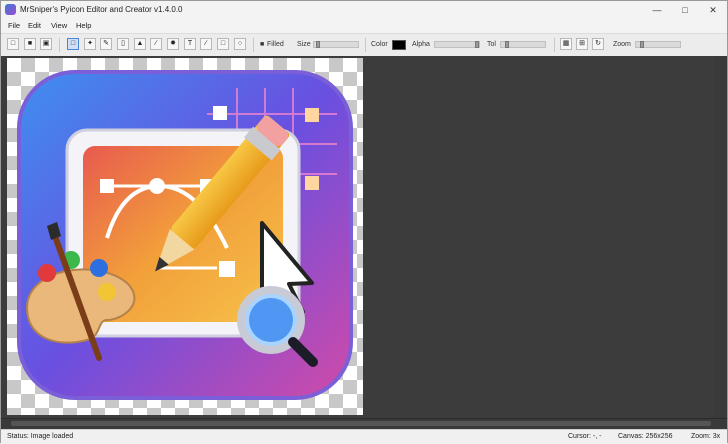  What do you see at coordinates (262, 44) in the screenshot?
I see `filled-checkbox: ■` at bounding box center [262, 44].